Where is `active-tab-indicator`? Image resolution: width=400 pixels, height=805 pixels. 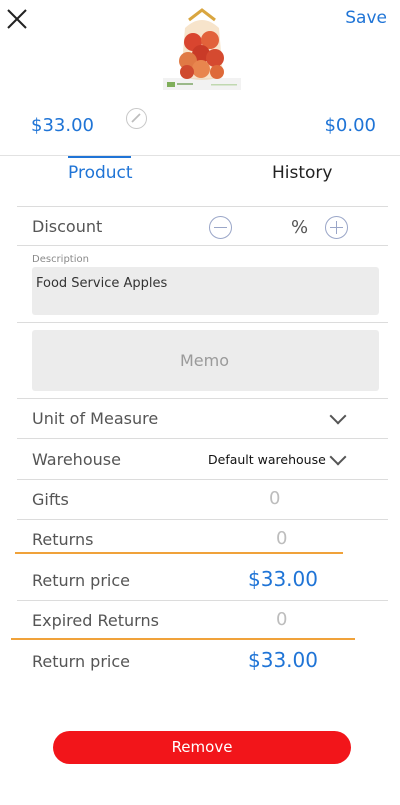 active-tab-indicator is located at coordinates (99, 157).